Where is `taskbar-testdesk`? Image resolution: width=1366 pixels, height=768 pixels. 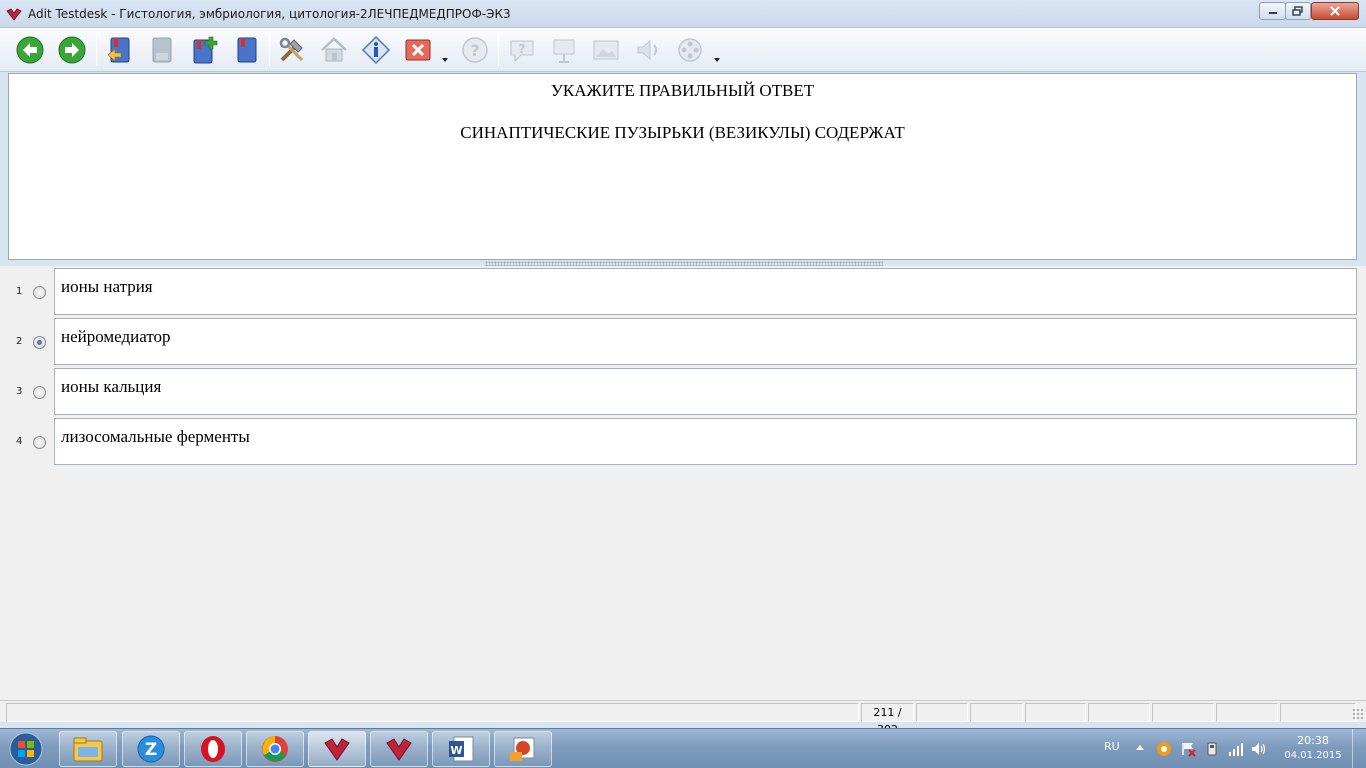
taskbar-testdesk is located at coordinates (337, 749).